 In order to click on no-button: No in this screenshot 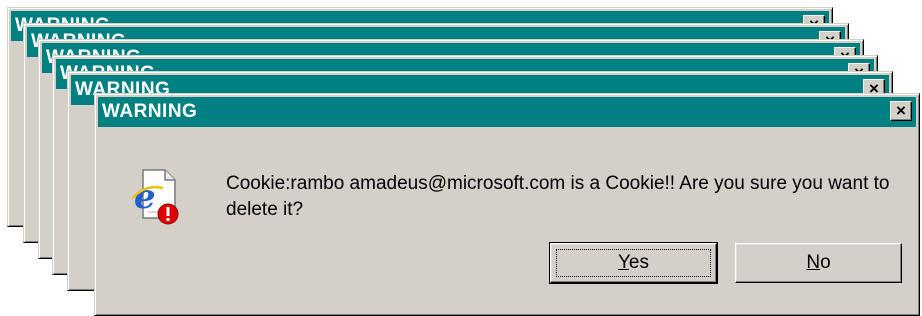, I will do `click(818, 263)`.